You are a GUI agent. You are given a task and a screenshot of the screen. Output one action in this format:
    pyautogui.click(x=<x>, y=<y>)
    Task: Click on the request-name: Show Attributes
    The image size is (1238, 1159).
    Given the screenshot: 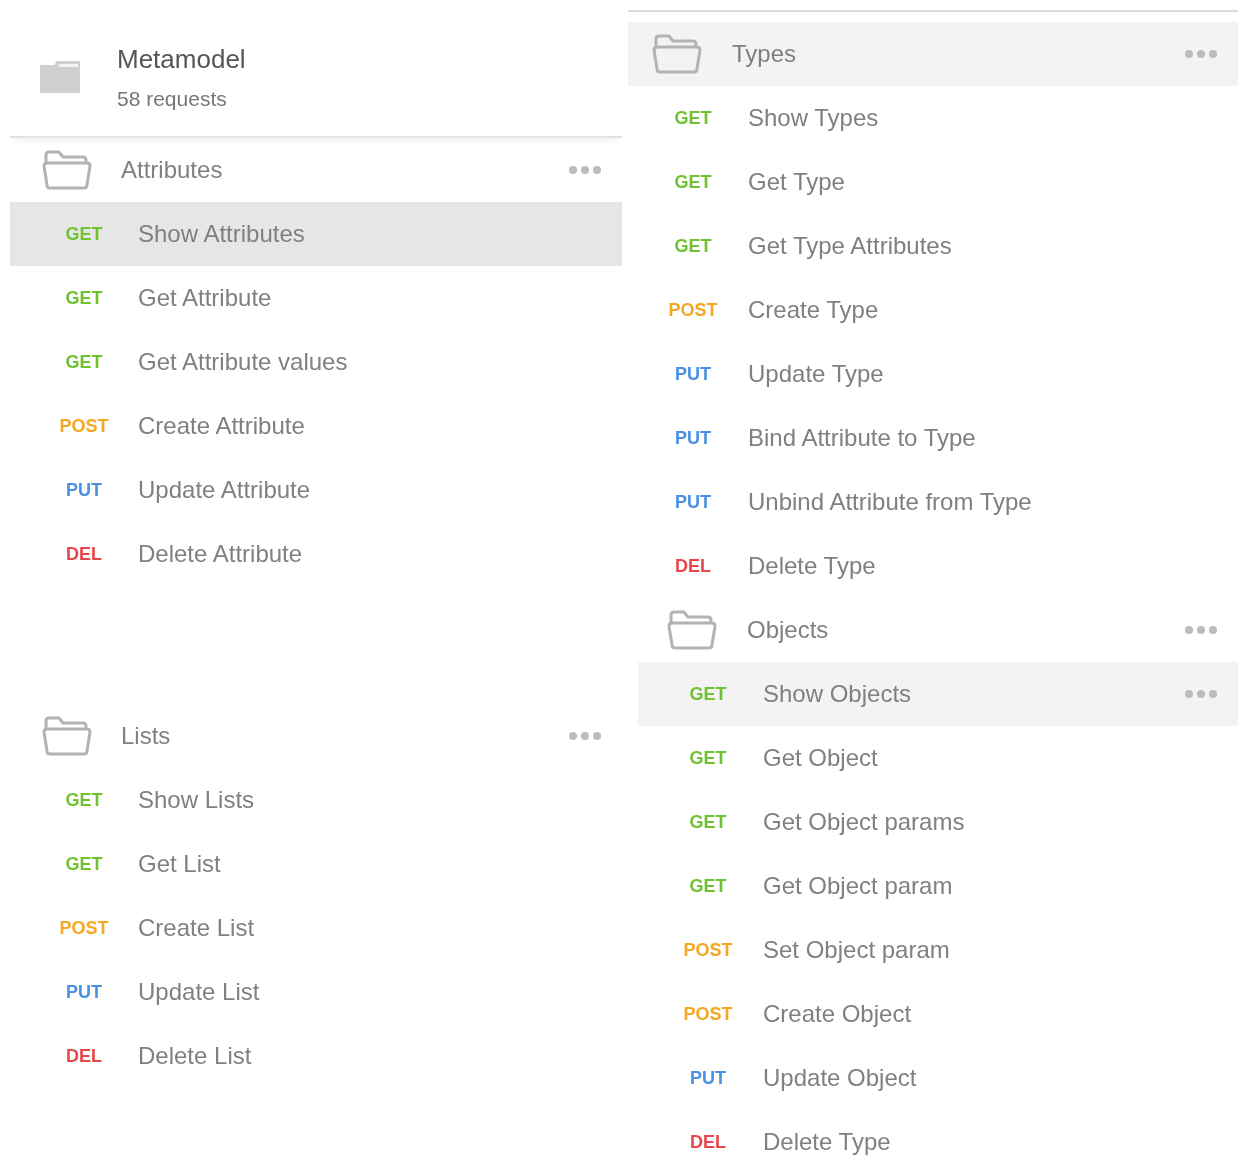 What is the action you would take?
    pyautogui.click(x=222, y=234)
    